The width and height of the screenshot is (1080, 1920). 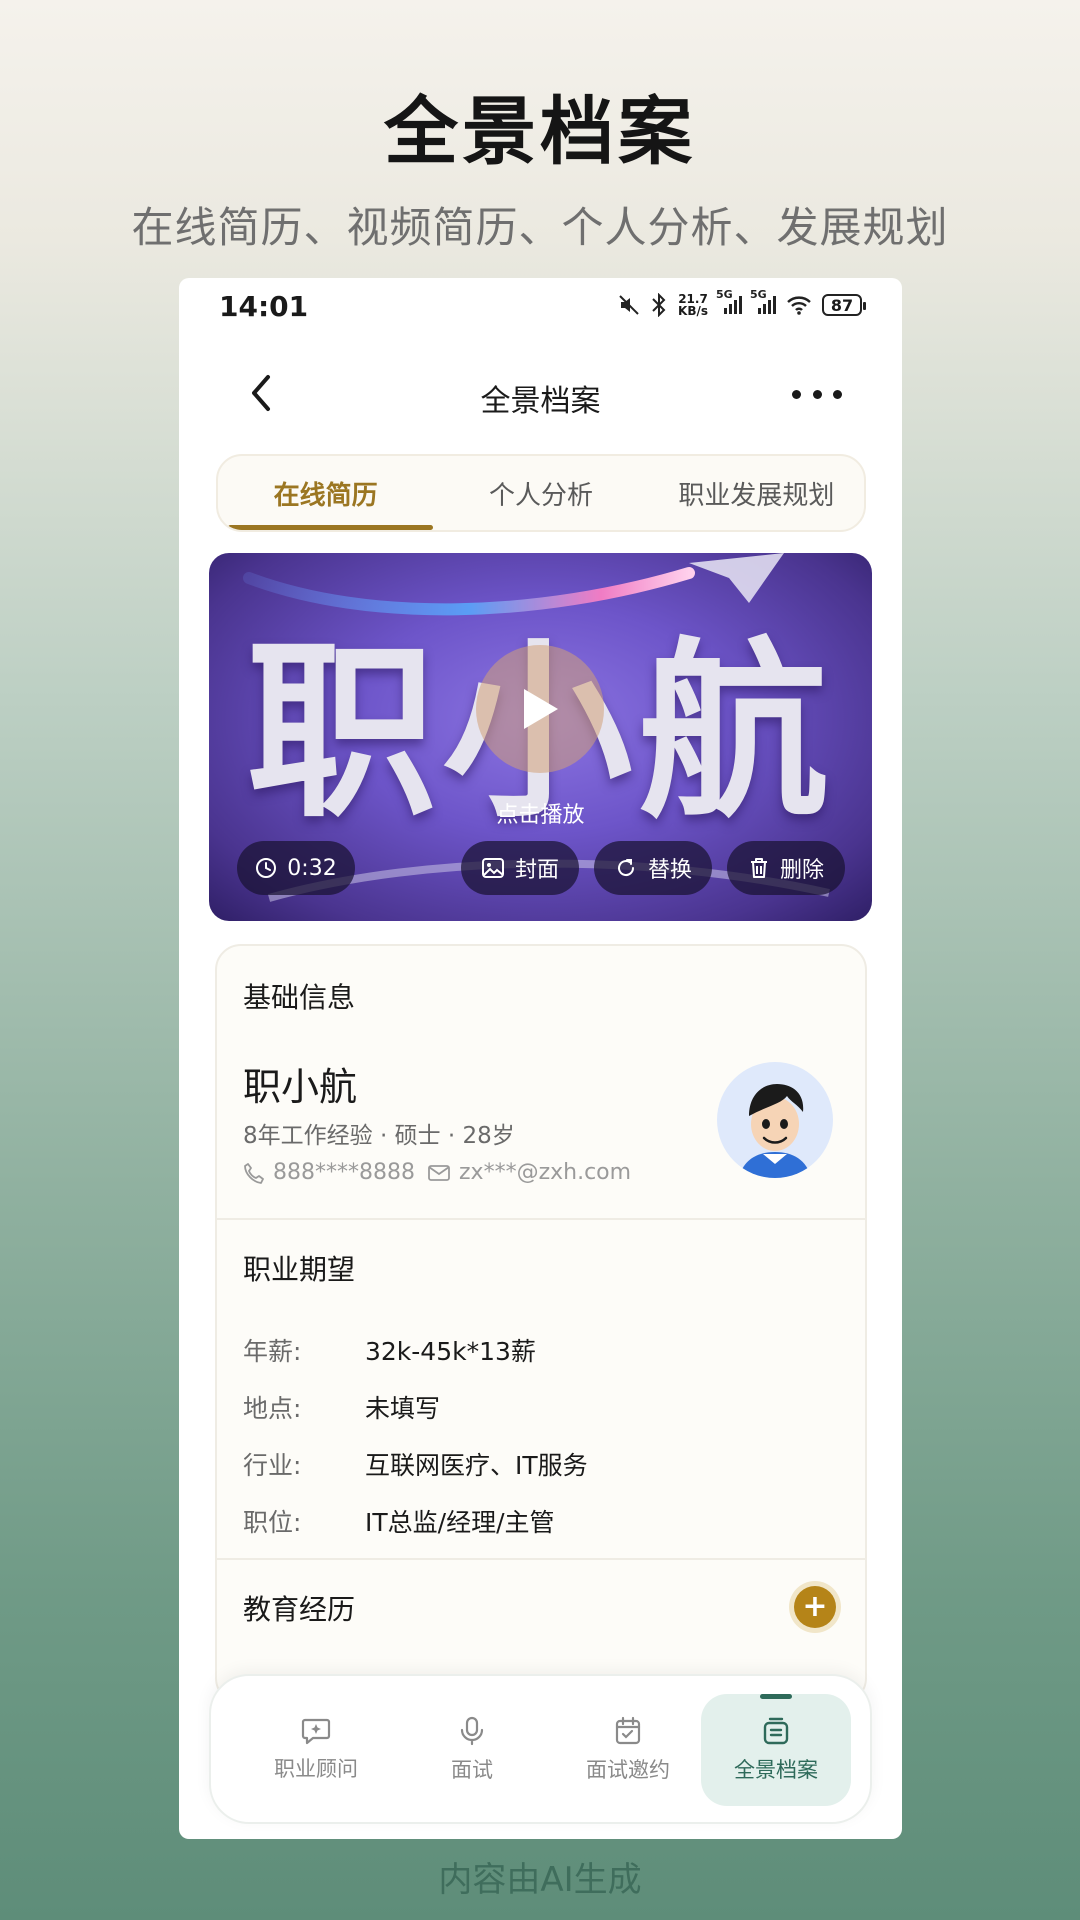 I want to click on signal-icon: 5G, so click(x=729, y=303).